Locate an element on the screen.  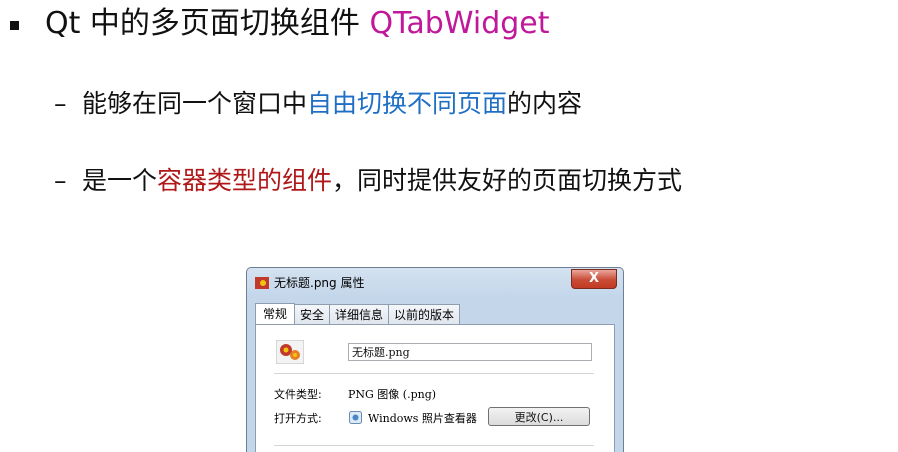
dialog-title: 无标题.png 属性 is located at coordinates (319, 283).